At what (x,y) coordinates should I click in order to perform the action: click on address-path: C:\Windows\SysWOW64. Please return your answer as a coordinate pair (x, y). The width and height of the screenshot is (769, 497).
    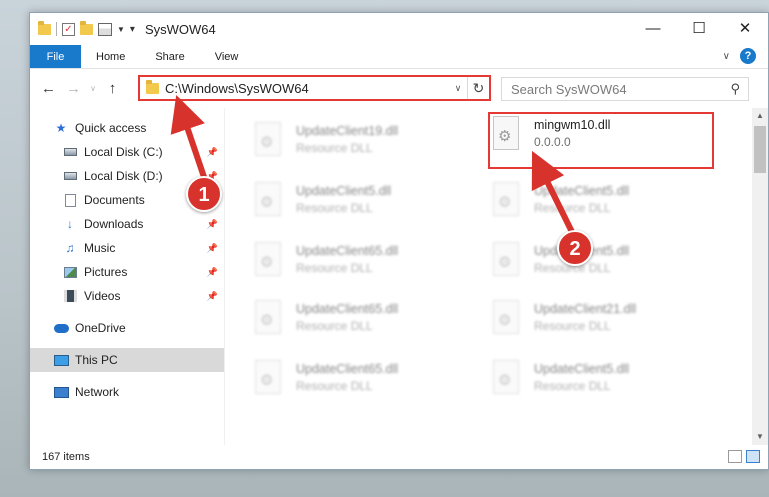
    Looking at the image, I should click on (307, 88).